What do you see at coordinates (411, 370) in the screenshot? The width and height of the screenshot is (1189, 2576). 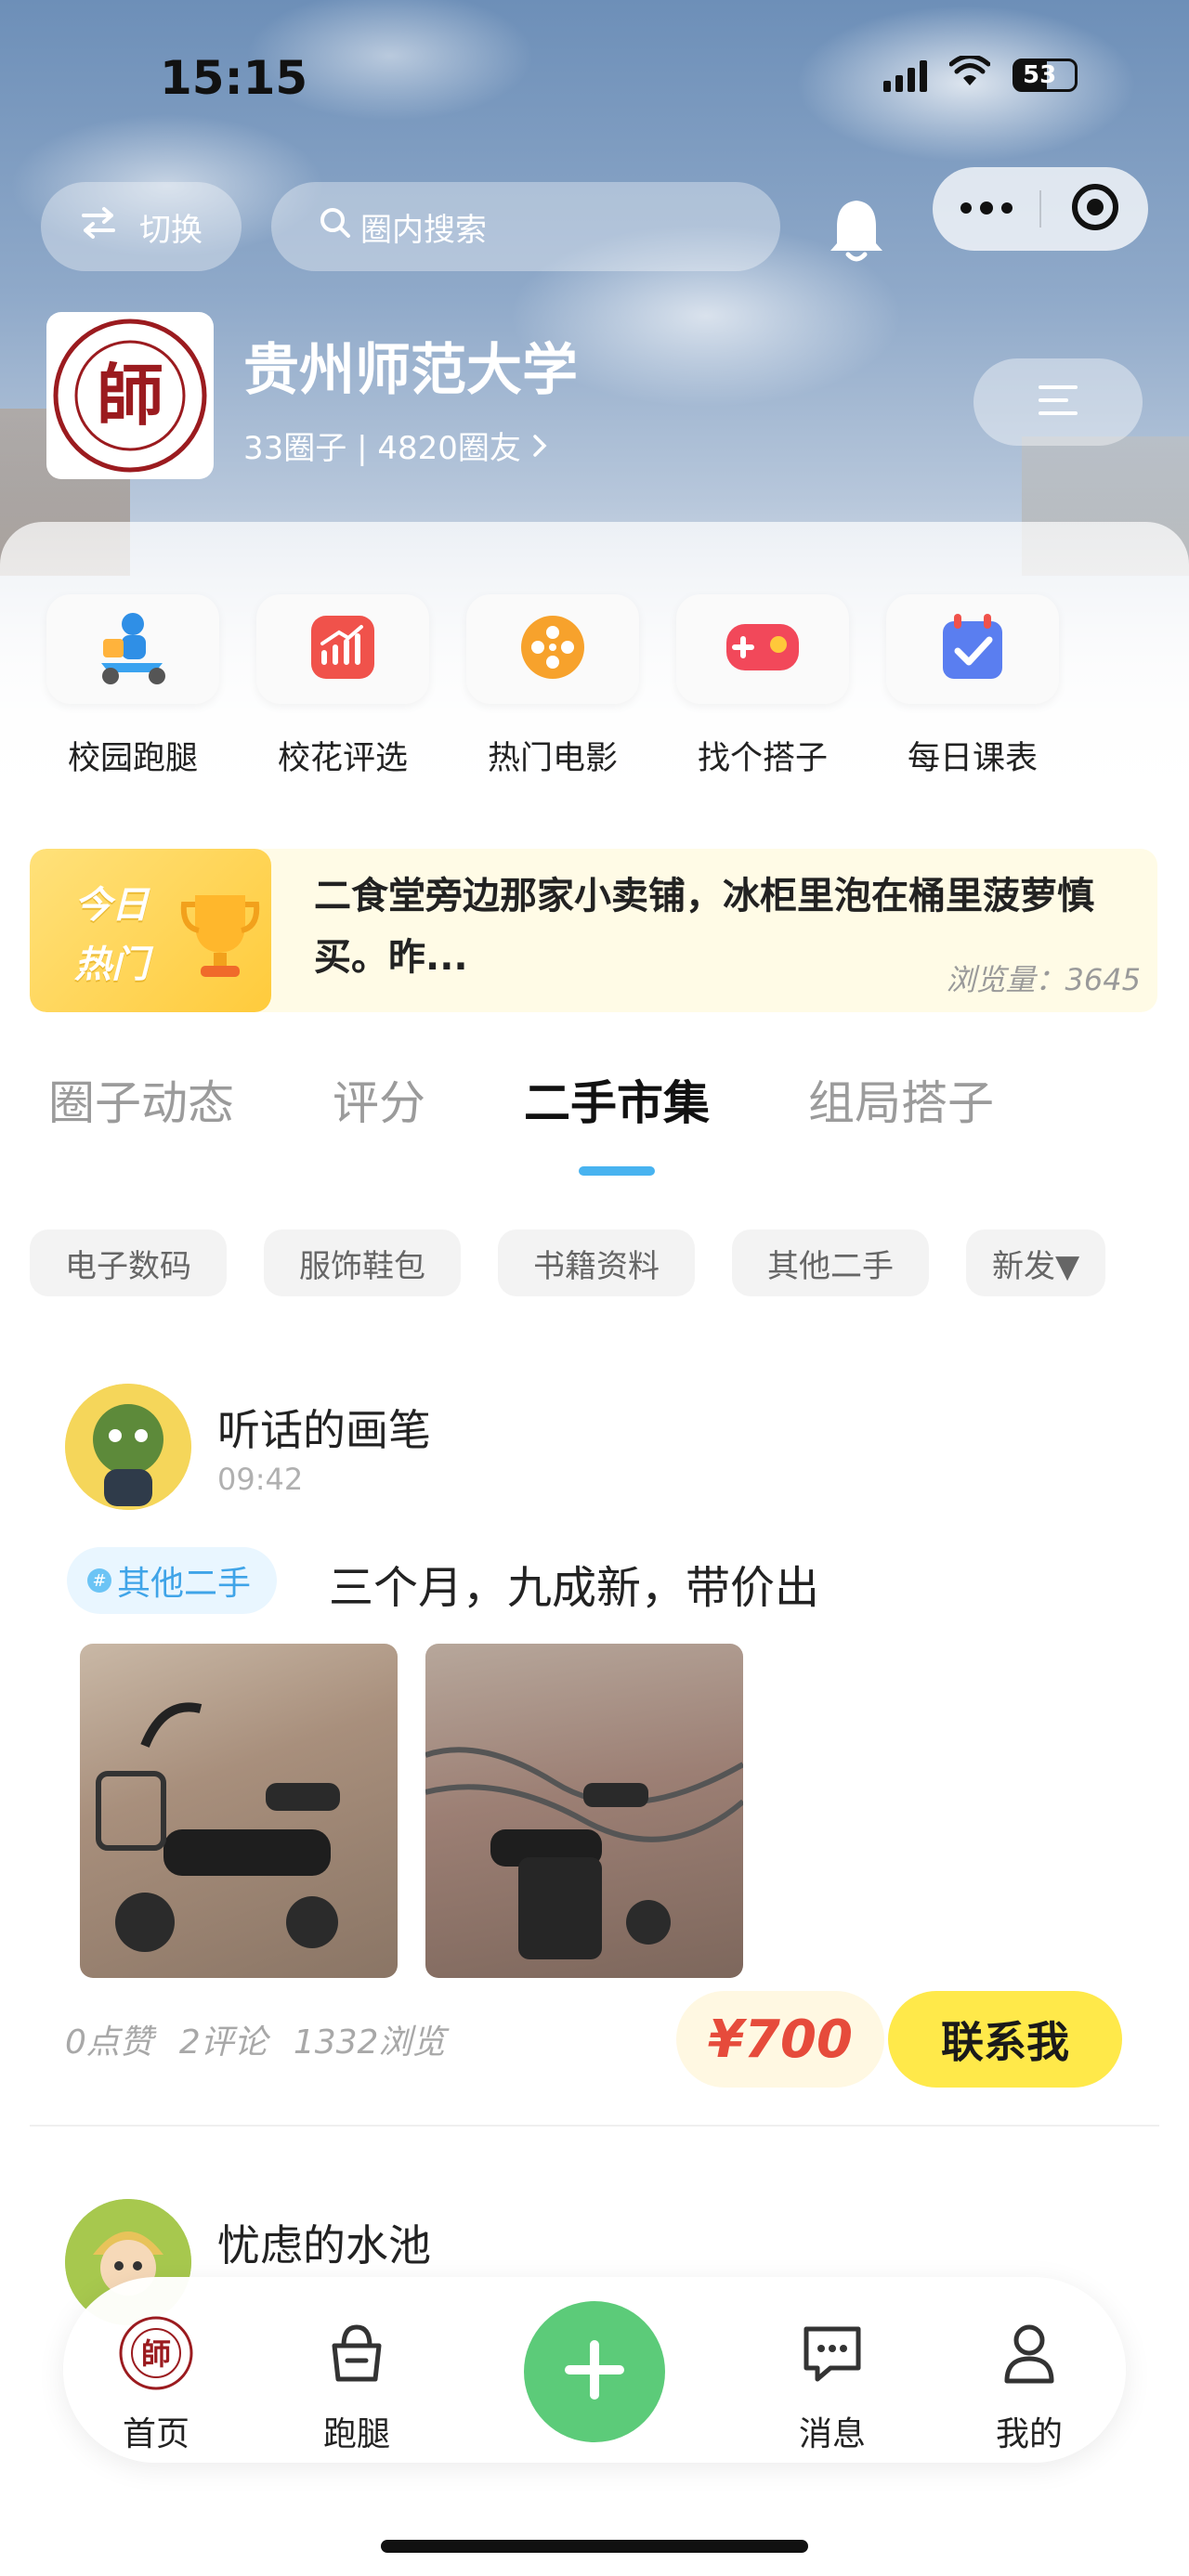 I see `university-name: 贵州师范大学` at bounding box center [411, 370].